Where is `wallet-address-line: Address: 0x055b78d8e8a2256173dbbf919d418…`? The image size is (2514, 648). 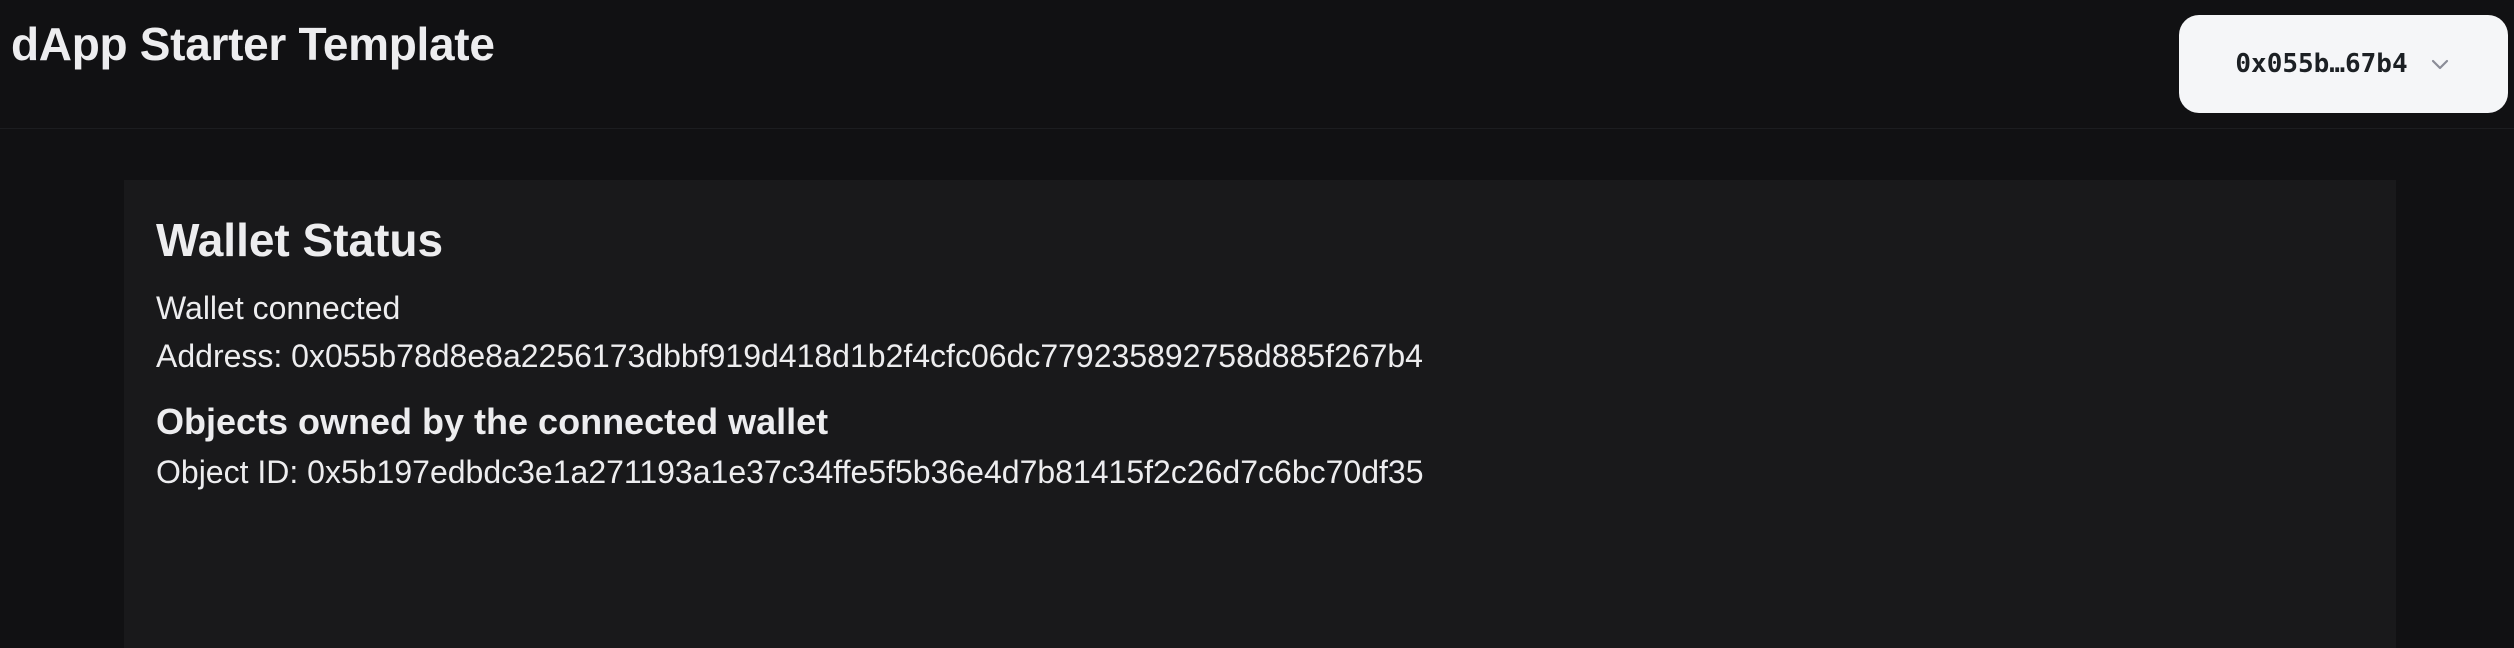 wallet-address-line: Address: 0x055b78d8e8a2256173dbbf919d418… is located at coordinates (789, 356).